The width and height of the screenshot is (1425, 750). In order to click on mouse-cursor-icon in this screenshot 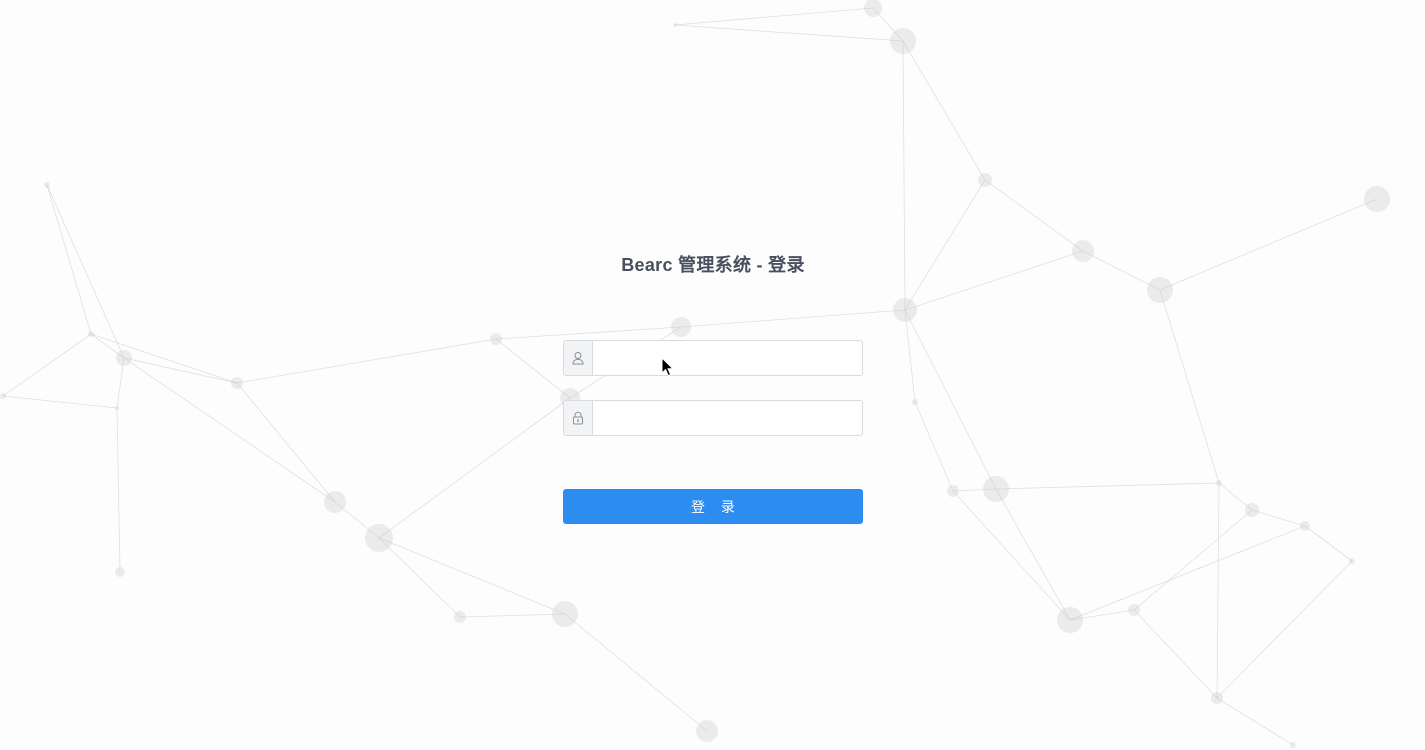, I will do `click(668, 367)`.